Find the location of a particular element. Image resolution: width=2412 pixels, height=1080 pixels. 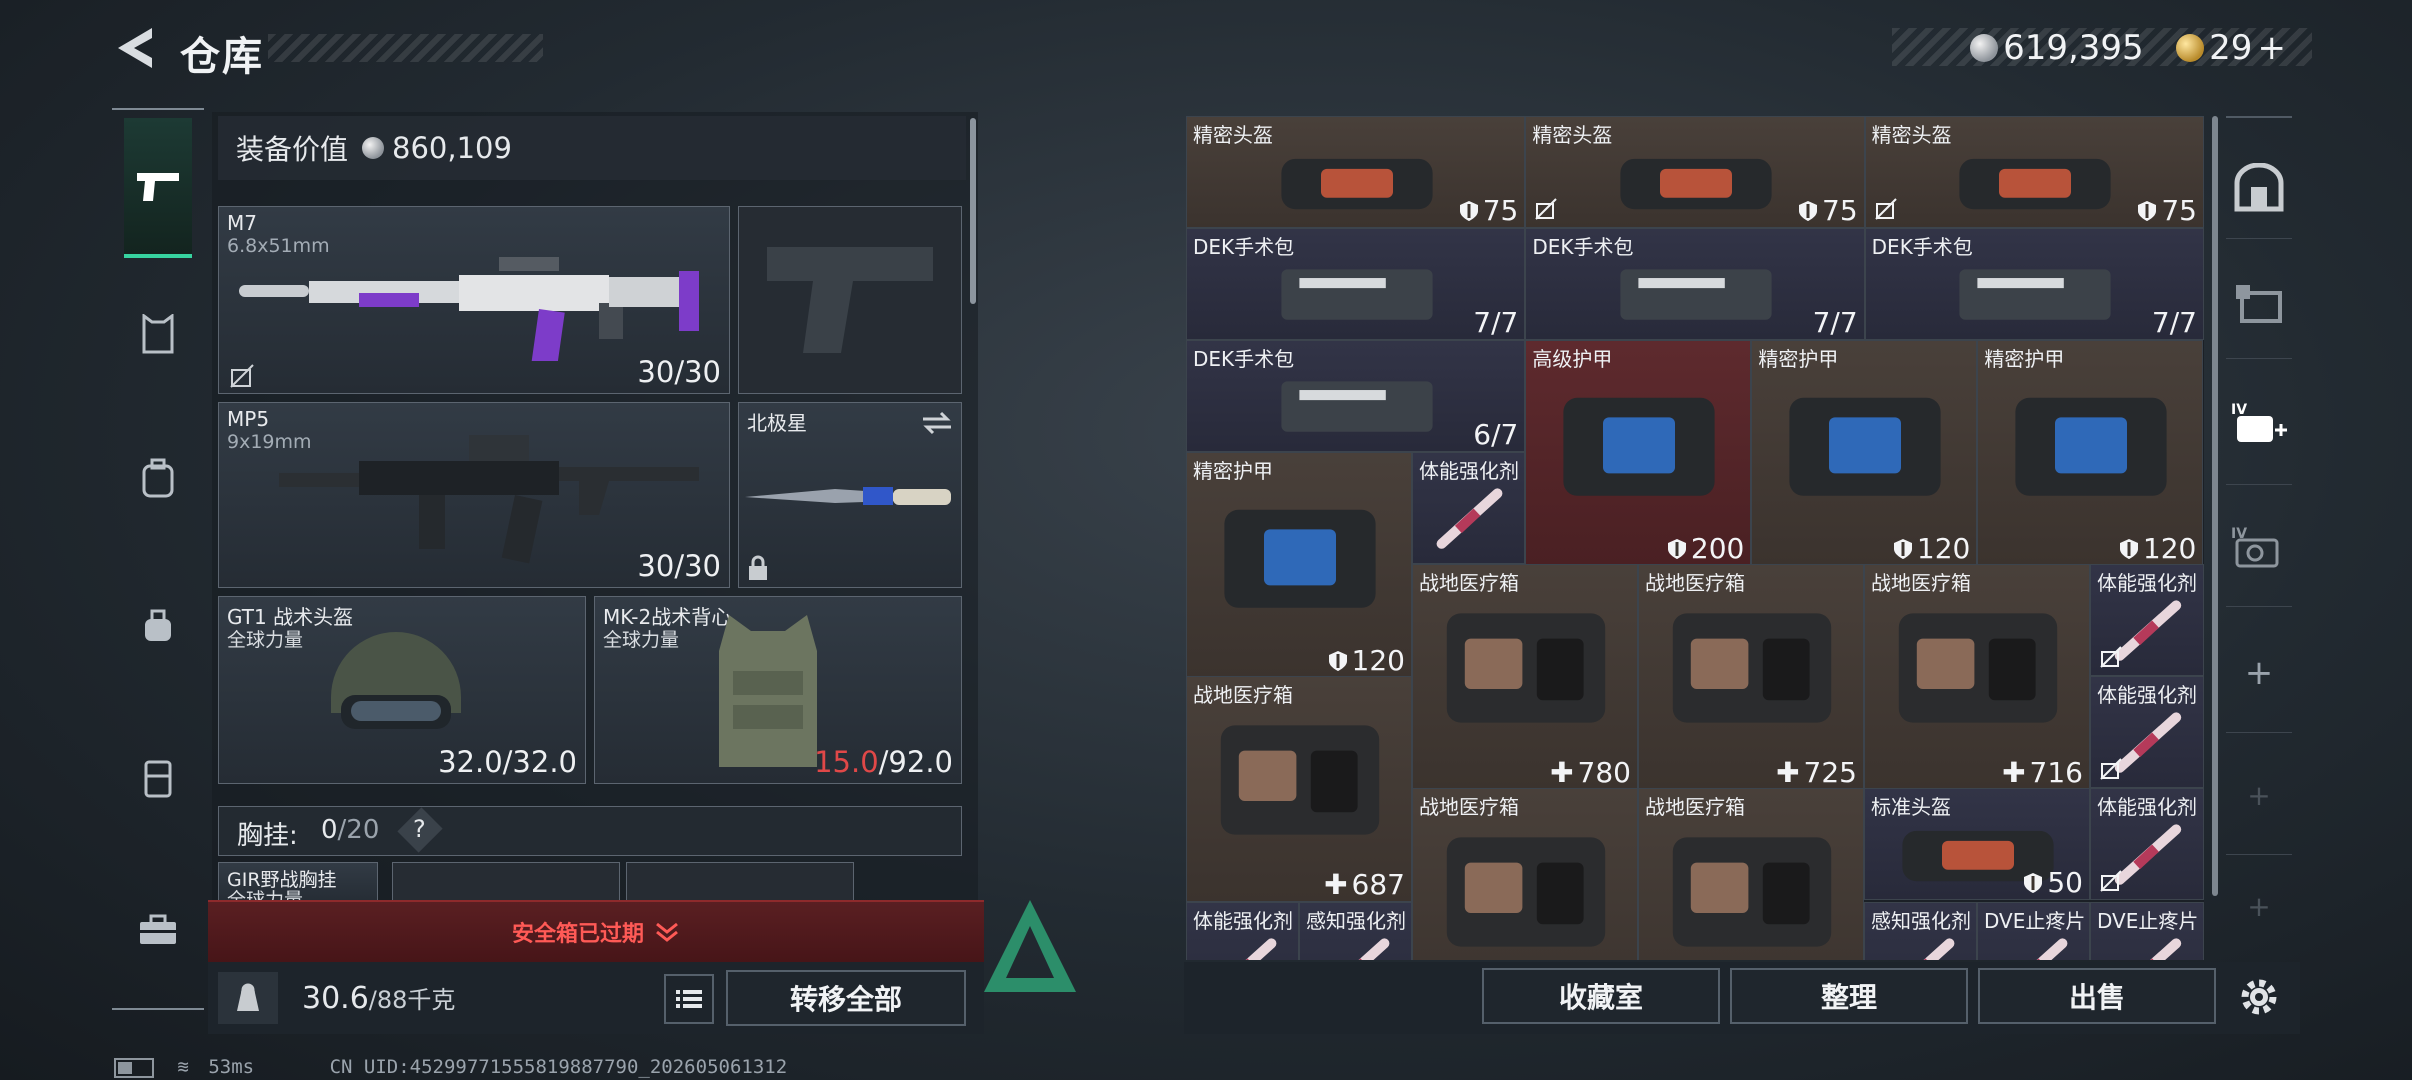

gold-currency: 29 + is located at coordinates (2231, 48).